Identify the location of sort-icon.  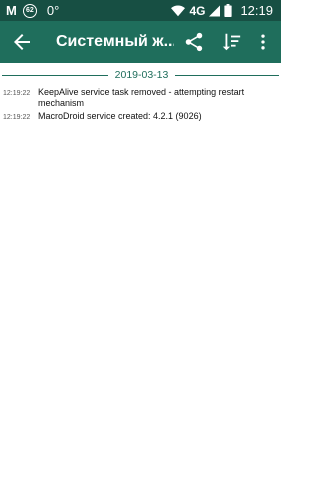
(231, 42).